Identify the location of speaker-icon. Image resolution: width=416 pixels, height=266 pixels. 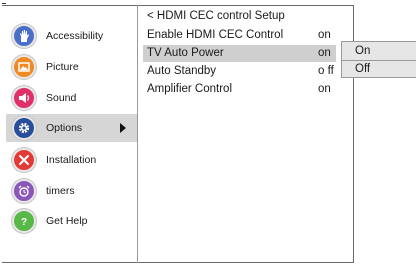
(24, 98).